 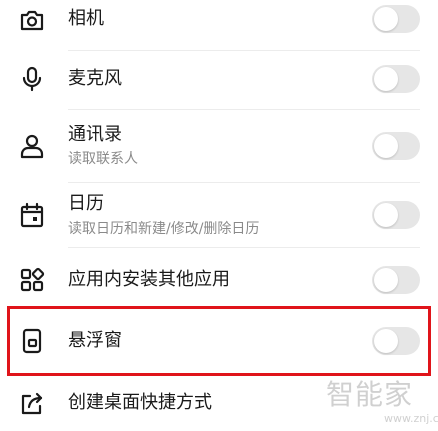 I want to click on calendar-description: 读取日历和新建/修改/删除日历, so click(x=164, y=229).